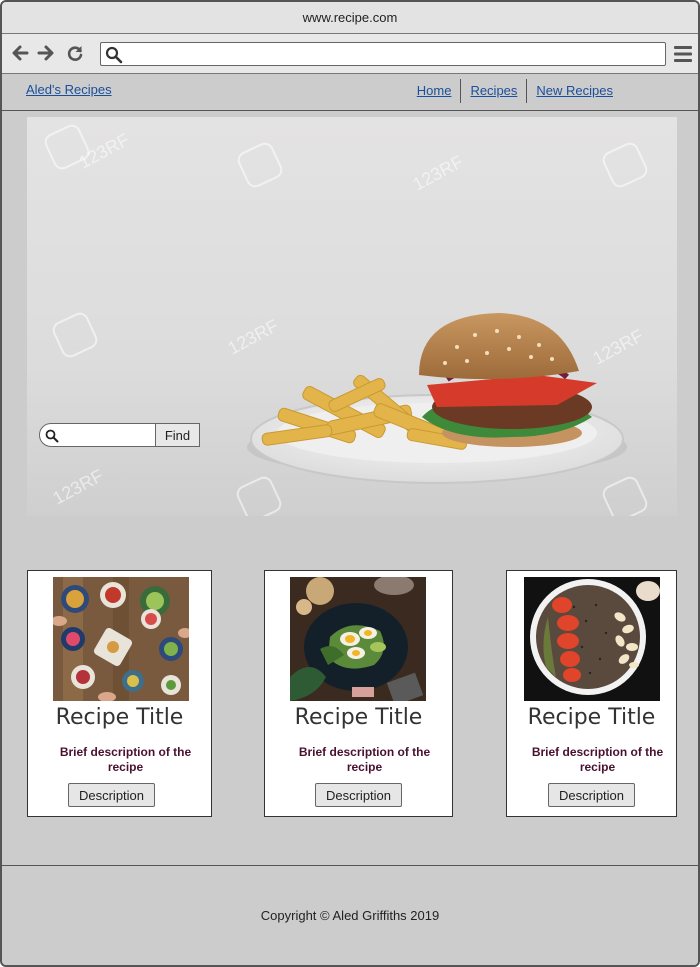 The height and width of the screenshot is (967, 700). What do you see at coordinates (20, 53) in the screenshot?
I see `back-arrow-icon` at bounding box center [20, 53].